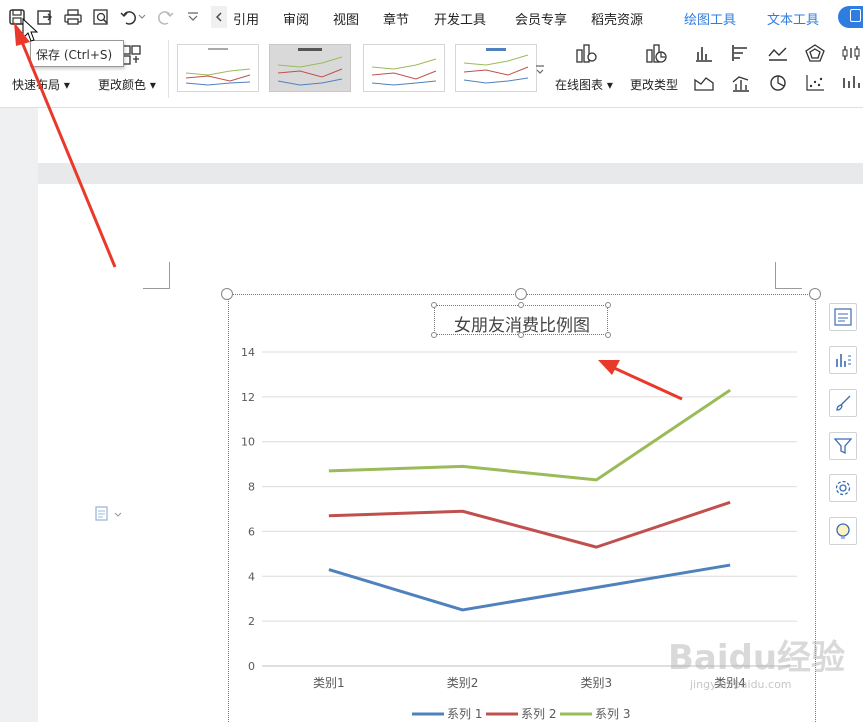 The height and width of the screenshot is (722, 863). What do you see at coordinates (741, 684) in the screenshot?
I see `baidu-watermark-url: jingyan.baidu.com` at bounding box center [741, 684].